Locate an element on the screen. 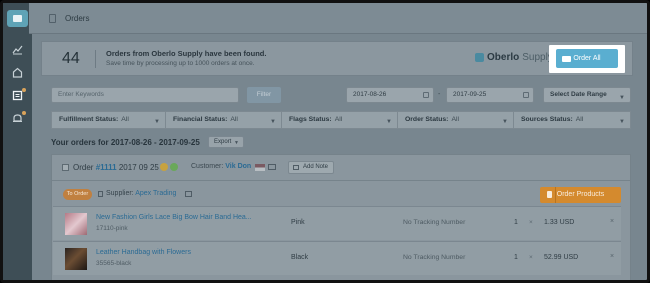 This screenshot has width=650, height=283. bell-icon is located at coordinates (17, 118).